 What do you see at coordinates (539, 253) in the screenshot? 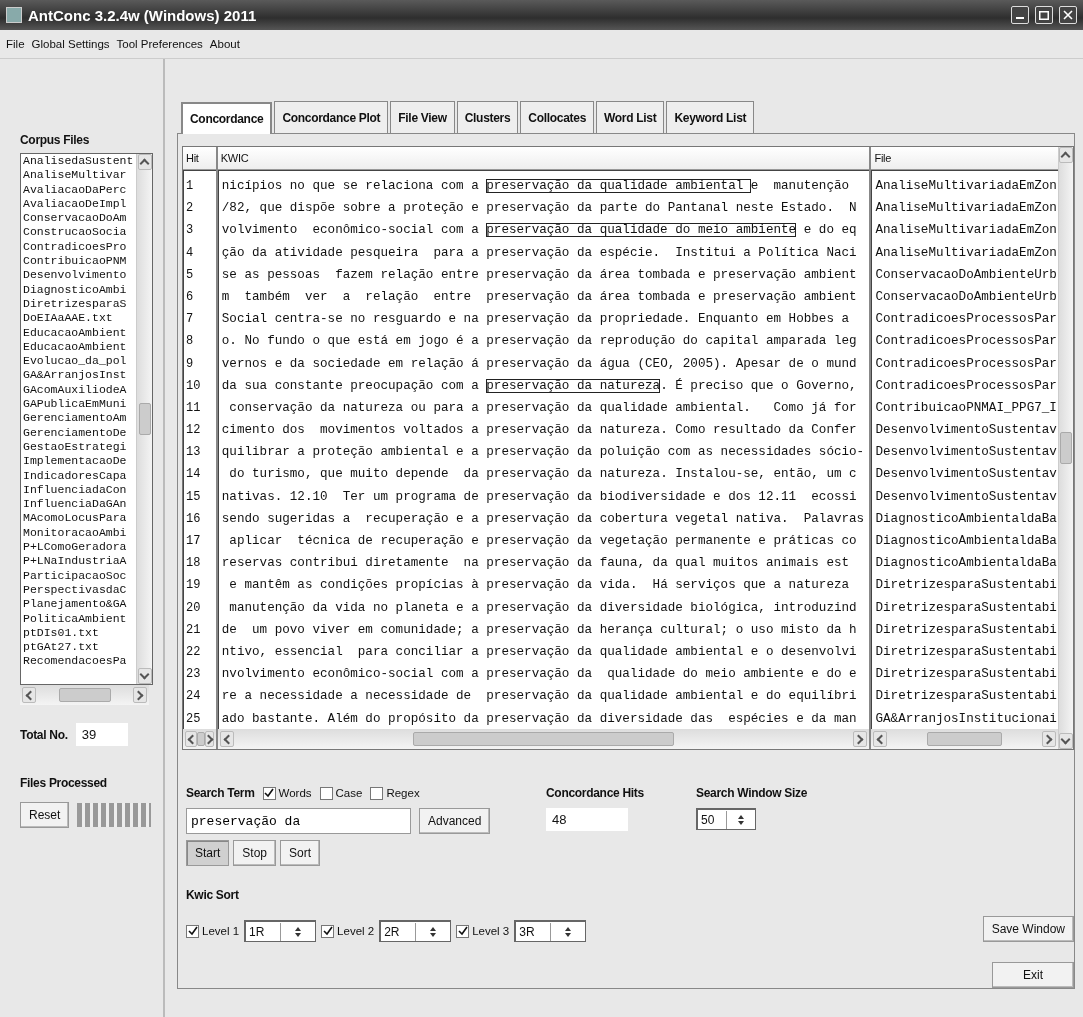
I see `kwic-line: ção da atividade pesqueira para a preservação da espécie. Institui a Política Naci` at bounding box center [539, 253].